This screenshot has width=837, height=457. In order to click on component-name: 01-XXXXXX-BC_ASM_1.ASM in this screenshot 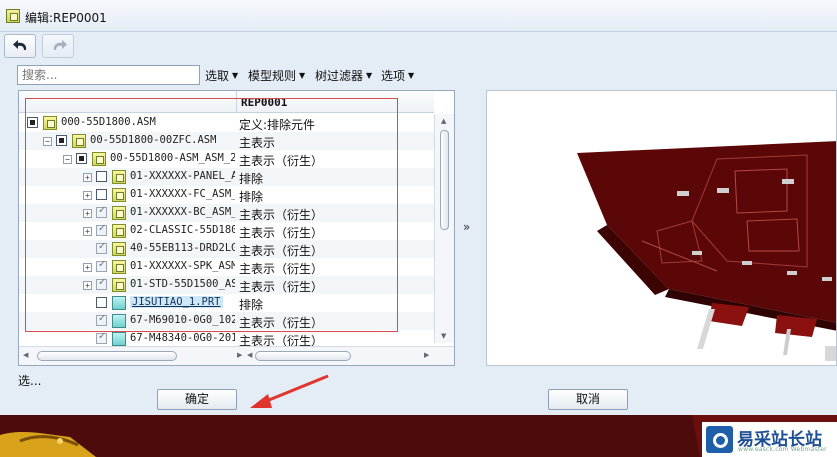, I will do `click(182, 212)`.